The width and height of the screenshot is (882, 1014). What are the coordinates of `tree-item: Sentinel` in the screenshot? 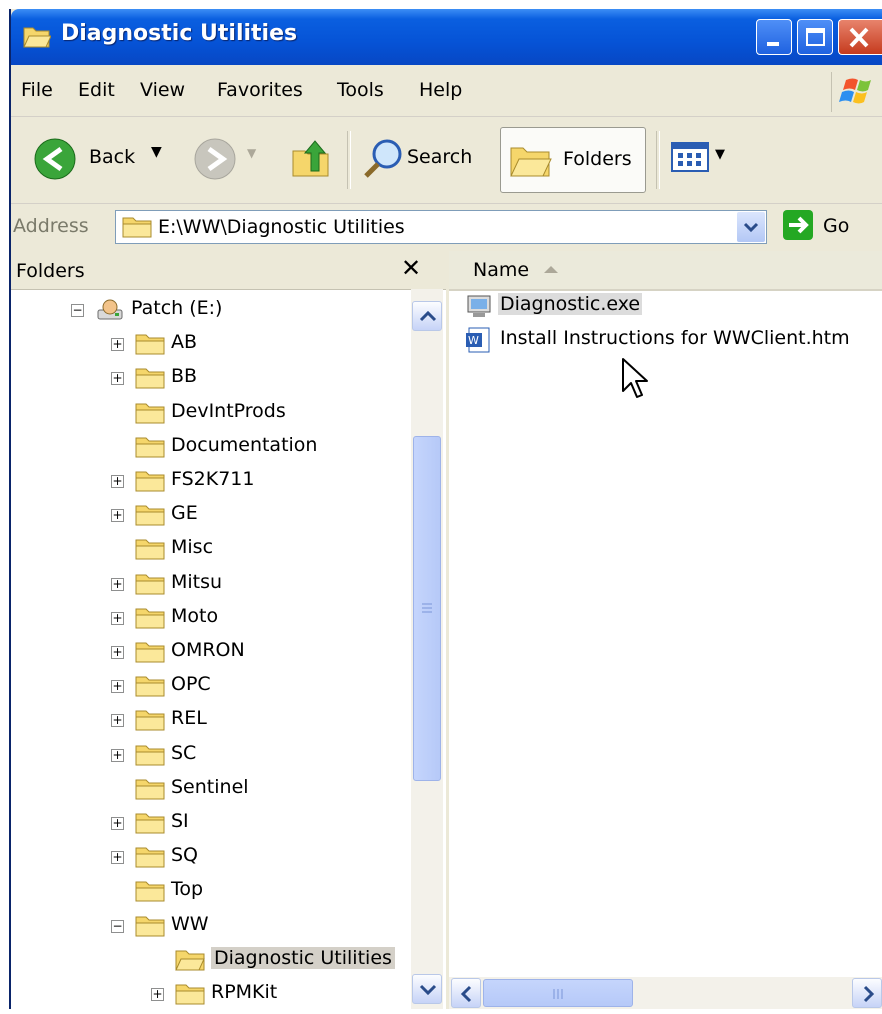 It's located at (211, 792).